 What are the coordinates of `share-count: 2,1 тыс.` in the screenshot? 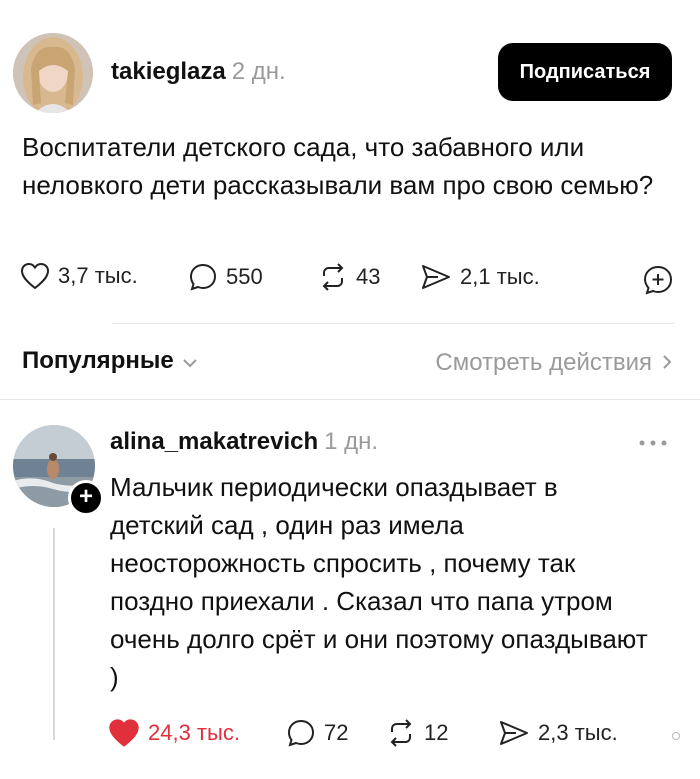 It's located at (500, 276).